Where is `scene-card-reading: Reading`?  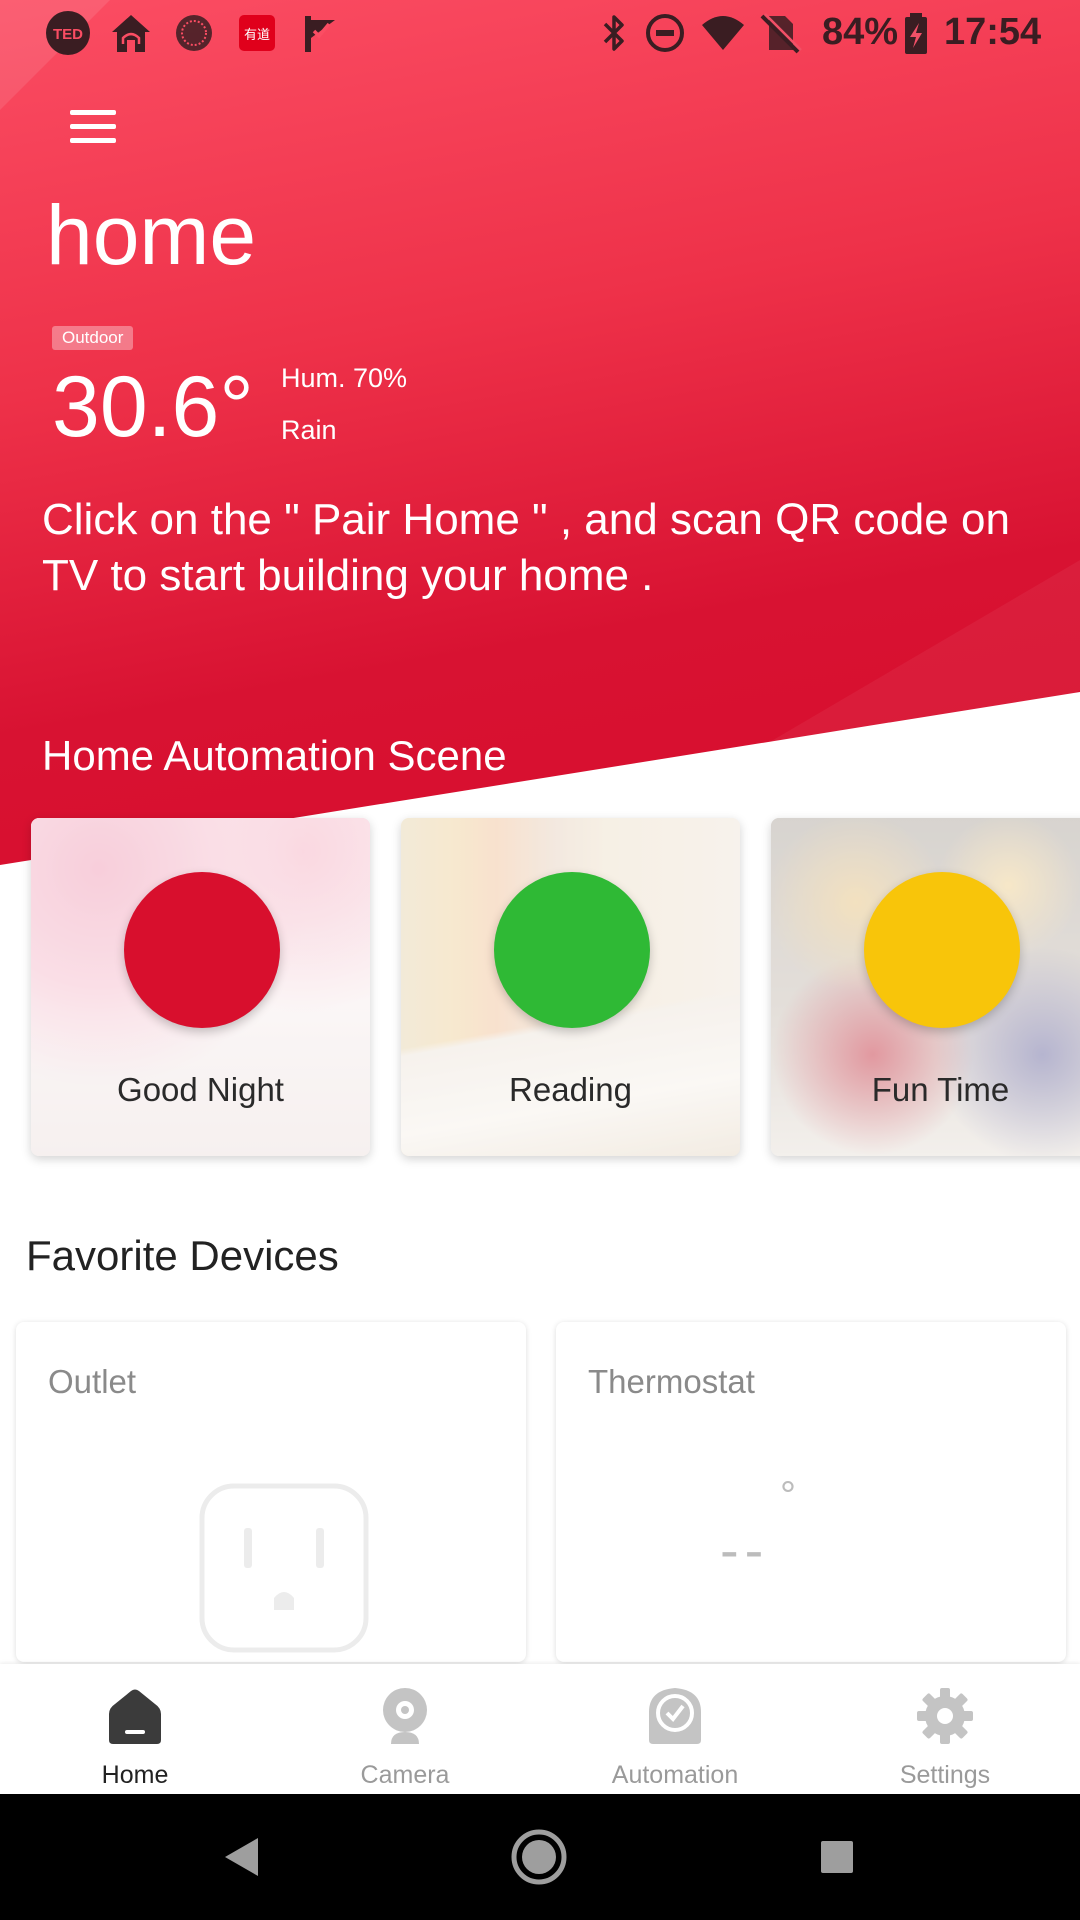
scene-card-reading: Reading is located at coordinates (570, 987).